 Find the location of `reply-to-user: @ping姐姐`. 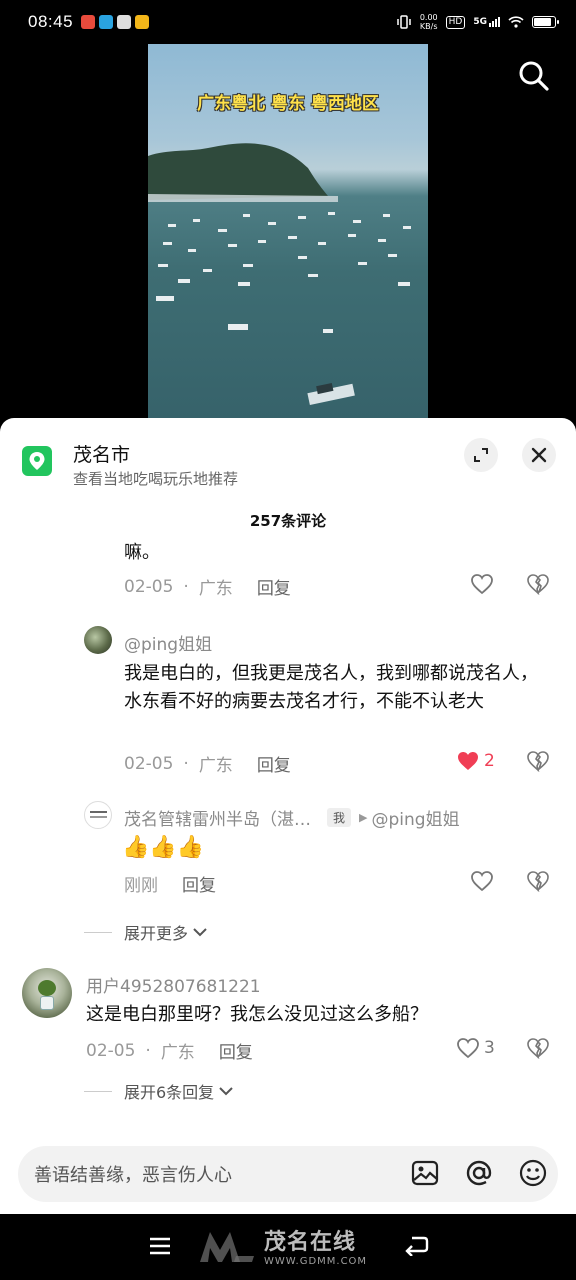

reply-to-user: @ping姐姐 is located at coordinates (415, 820).